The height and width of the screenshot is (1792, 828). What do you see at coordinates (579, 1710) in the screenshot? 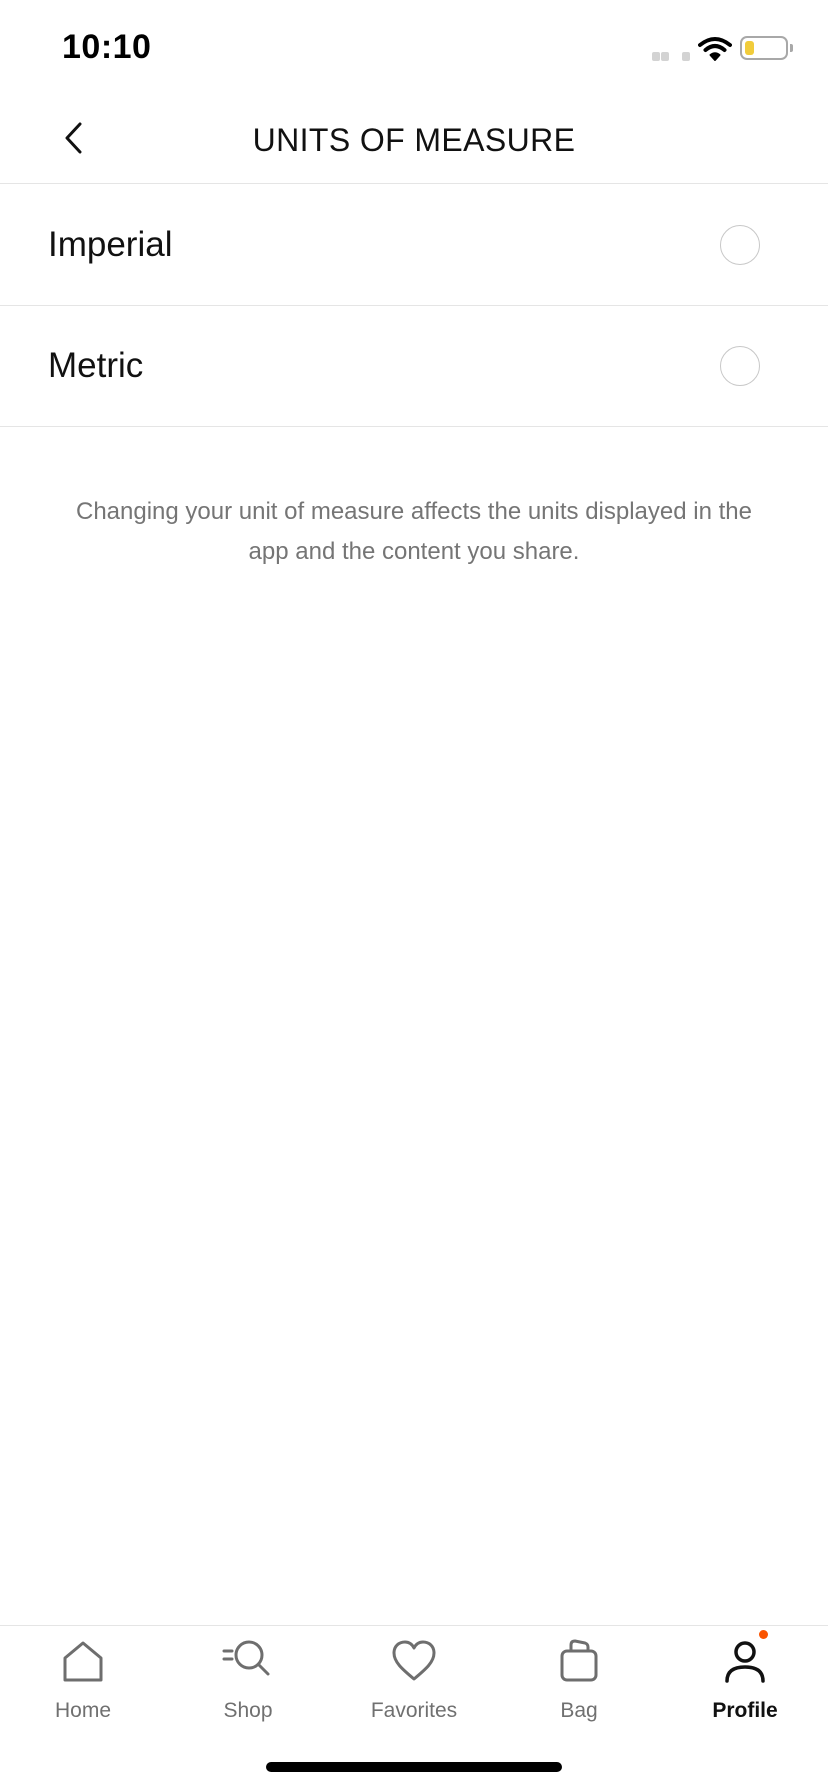
I see `tab-label-bag: Bag` at bounding box center [579, 1710].